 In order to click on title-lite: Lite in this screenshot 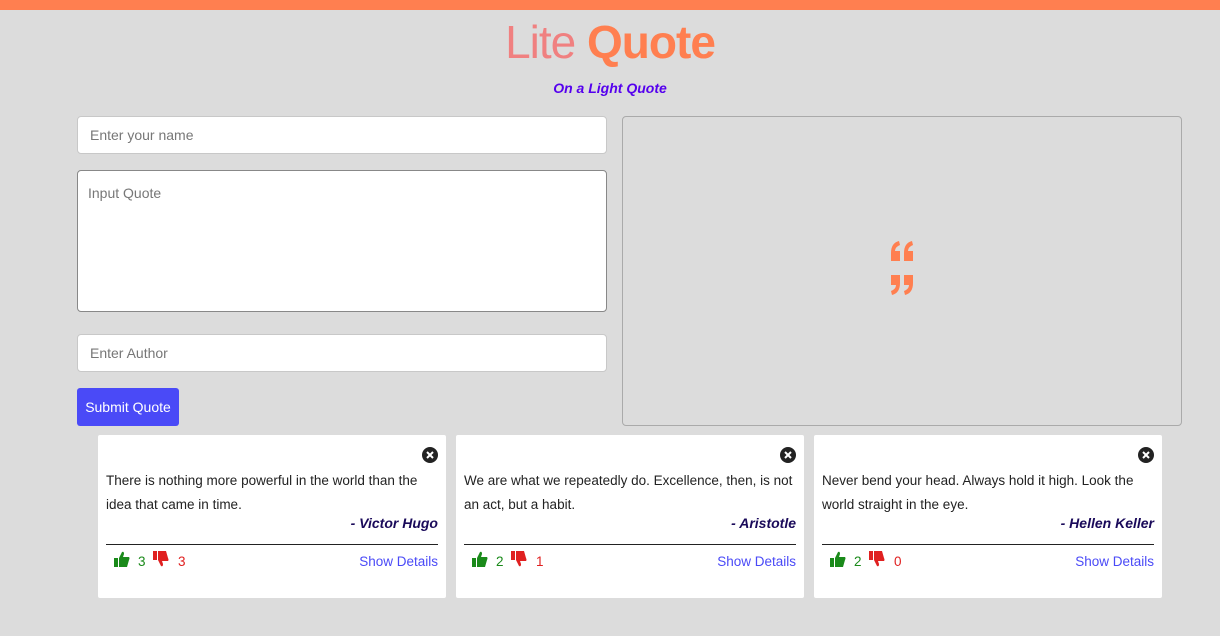, I will do `click(540, 42)`.